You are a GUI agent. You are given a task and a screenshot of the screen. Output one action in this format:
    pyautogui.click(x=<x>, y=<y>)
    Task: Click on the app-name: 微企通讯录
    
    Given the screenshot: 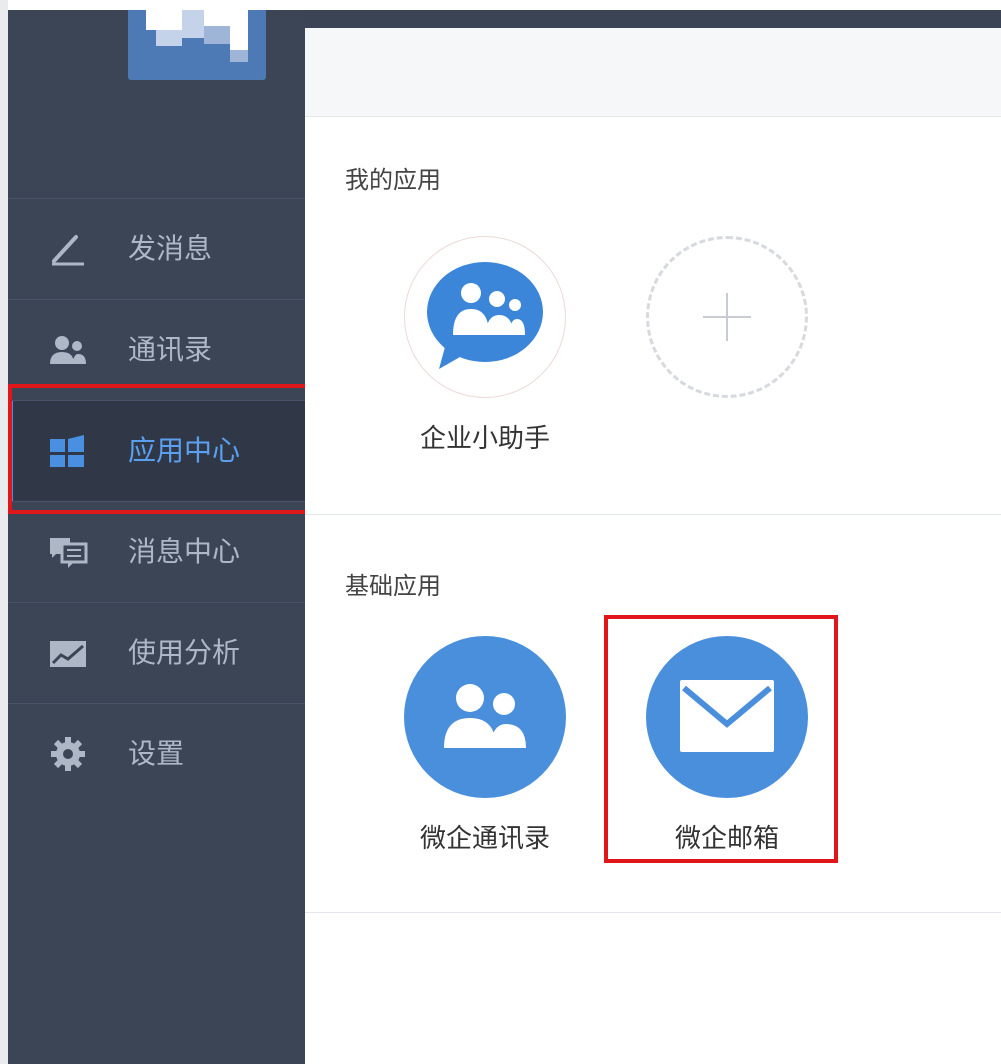 What is the action you would take?
    pyautogui.click(x=484, y=839)
    